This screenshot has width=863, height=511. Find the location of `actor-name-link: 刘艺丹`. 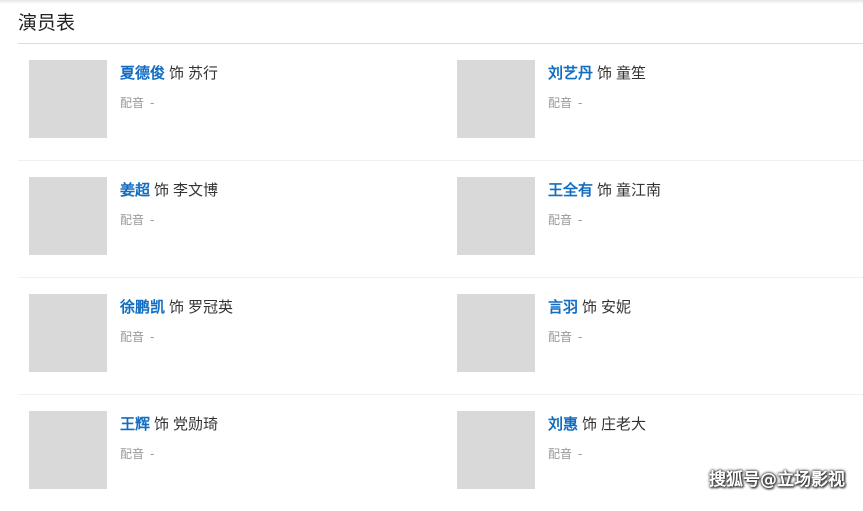

actor-name-link: 刘艺丹 is located at coordinates (570, 73).